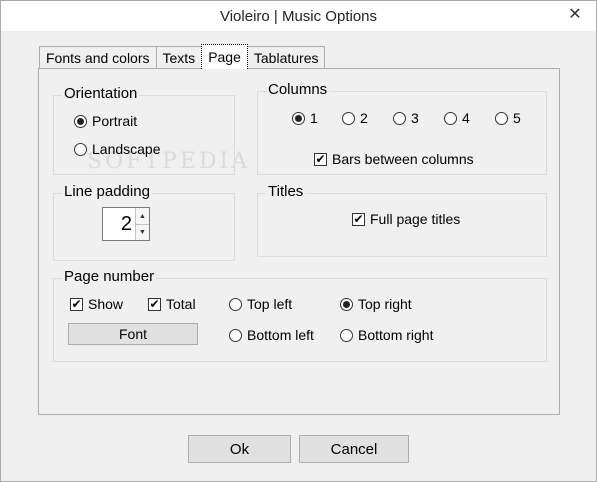  I want to click on columns-4-label: 4, so click(466, 118).